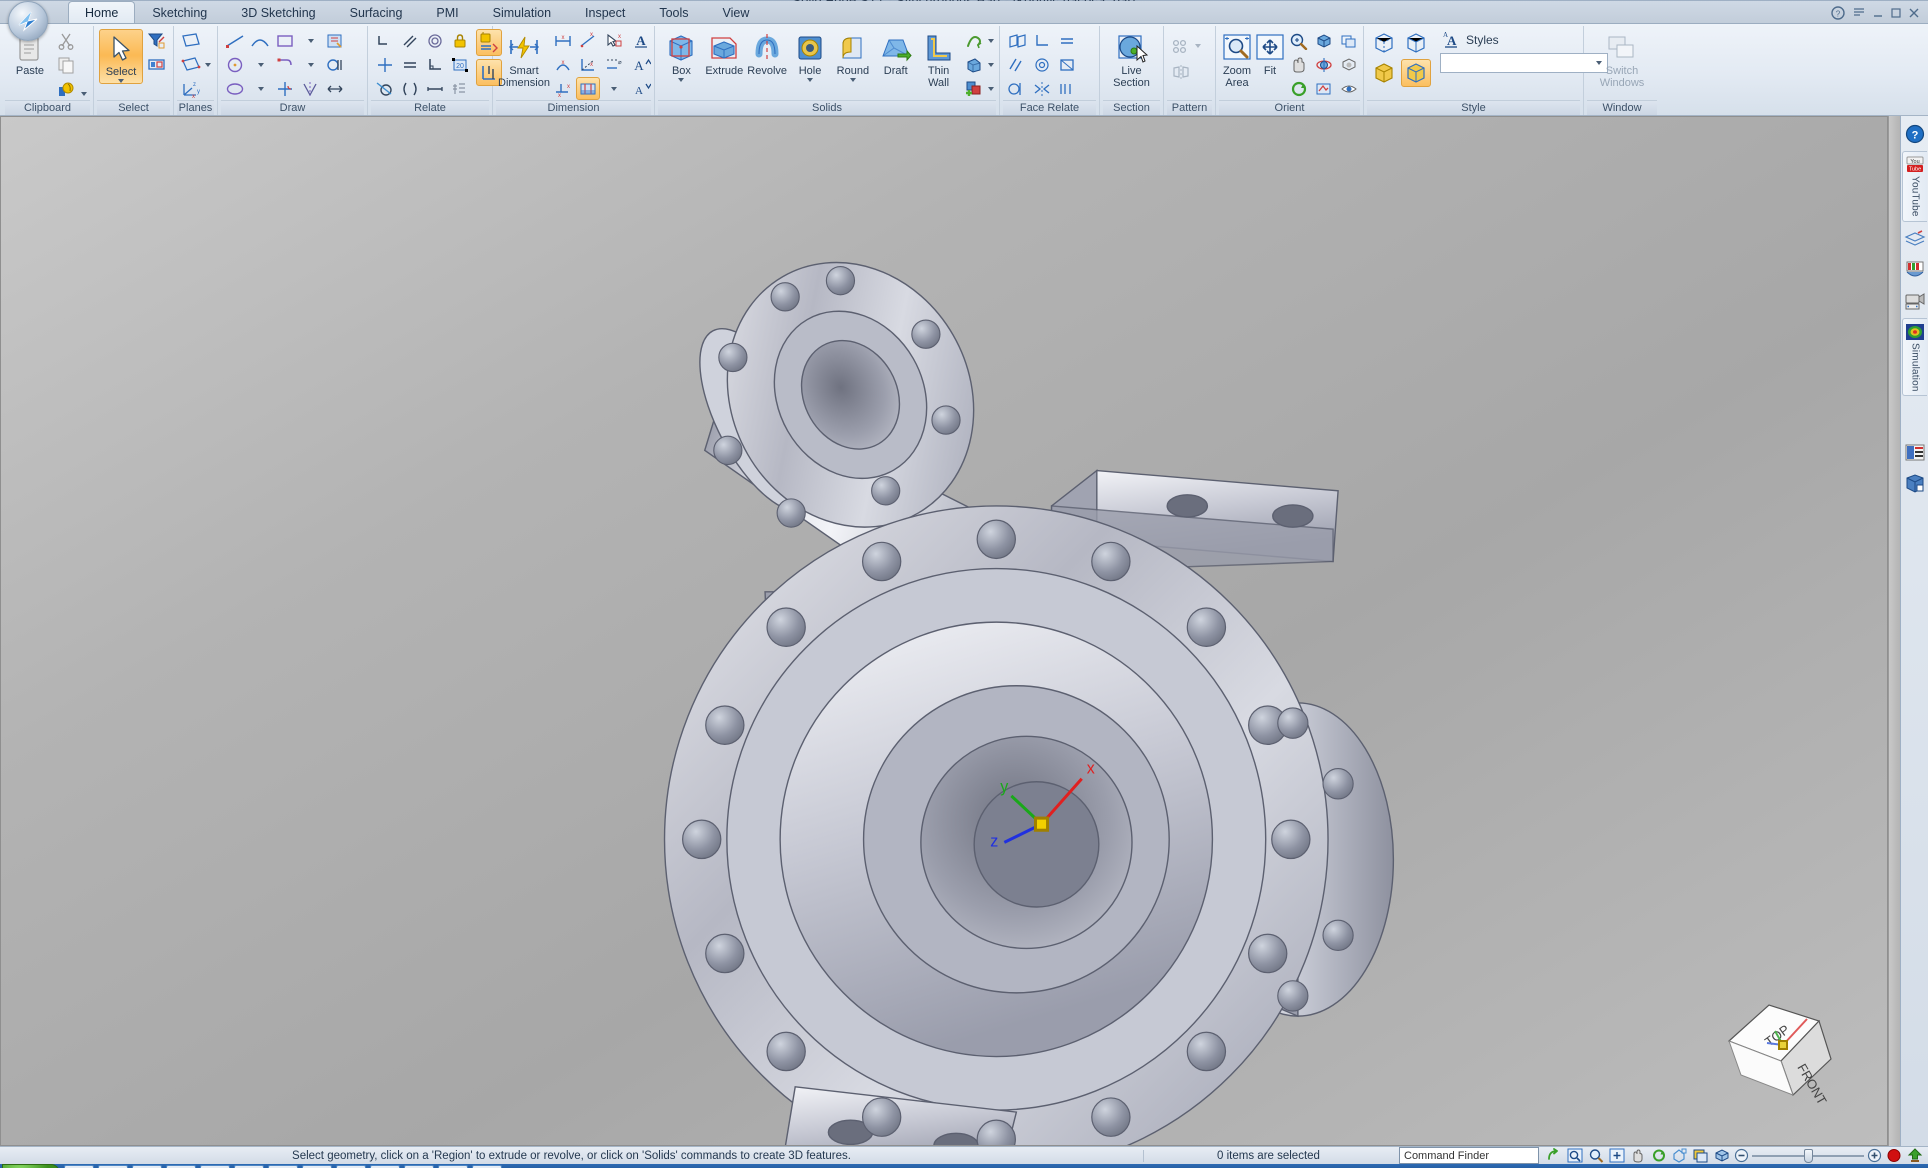 The image size is (1928, 1168). Describe the element at coordinates (1067, 64) in the screenshot. I see `face-rigid-icon` at that location.